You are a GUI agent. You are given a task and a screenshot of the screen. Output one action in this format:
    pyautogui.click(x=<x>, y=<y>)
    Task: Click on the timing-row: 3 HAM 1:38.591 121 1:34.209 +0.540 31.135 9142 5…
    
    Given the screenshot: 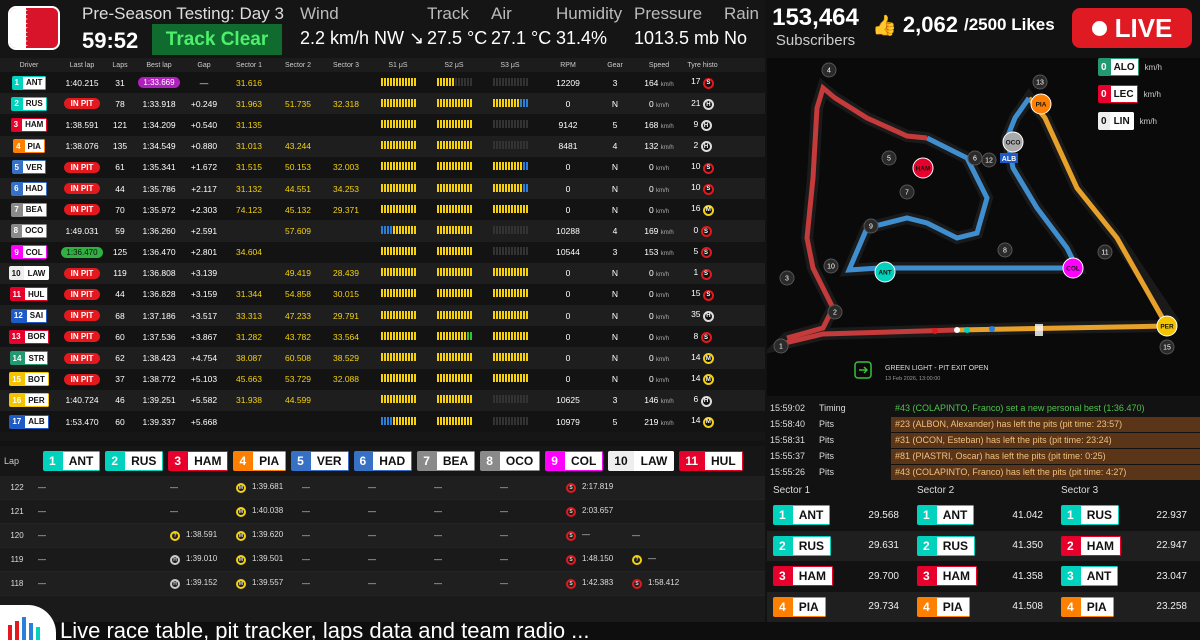 What is the action you would take?
    pyautogui.click(x=382, y=125)
    